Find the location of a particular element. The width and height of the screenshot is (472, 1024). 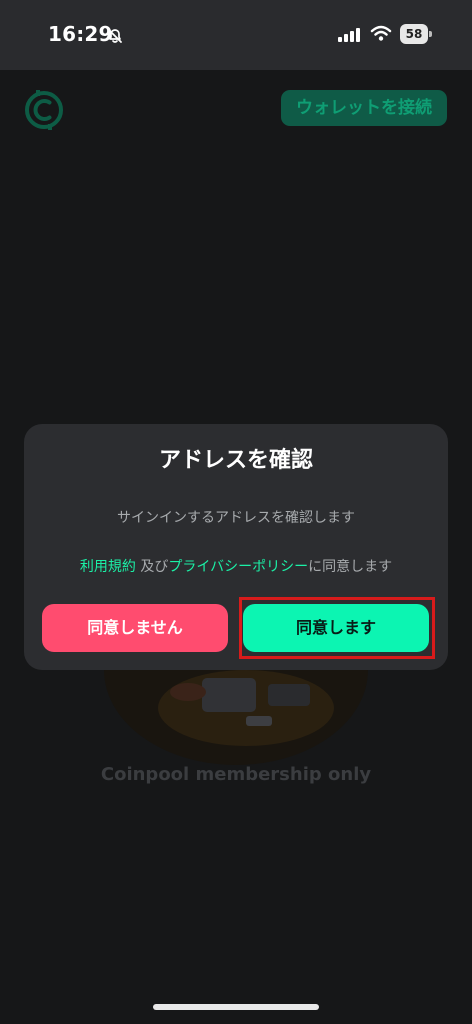

modal-title: アドレスを確認 is located at coordinates (235, 460).